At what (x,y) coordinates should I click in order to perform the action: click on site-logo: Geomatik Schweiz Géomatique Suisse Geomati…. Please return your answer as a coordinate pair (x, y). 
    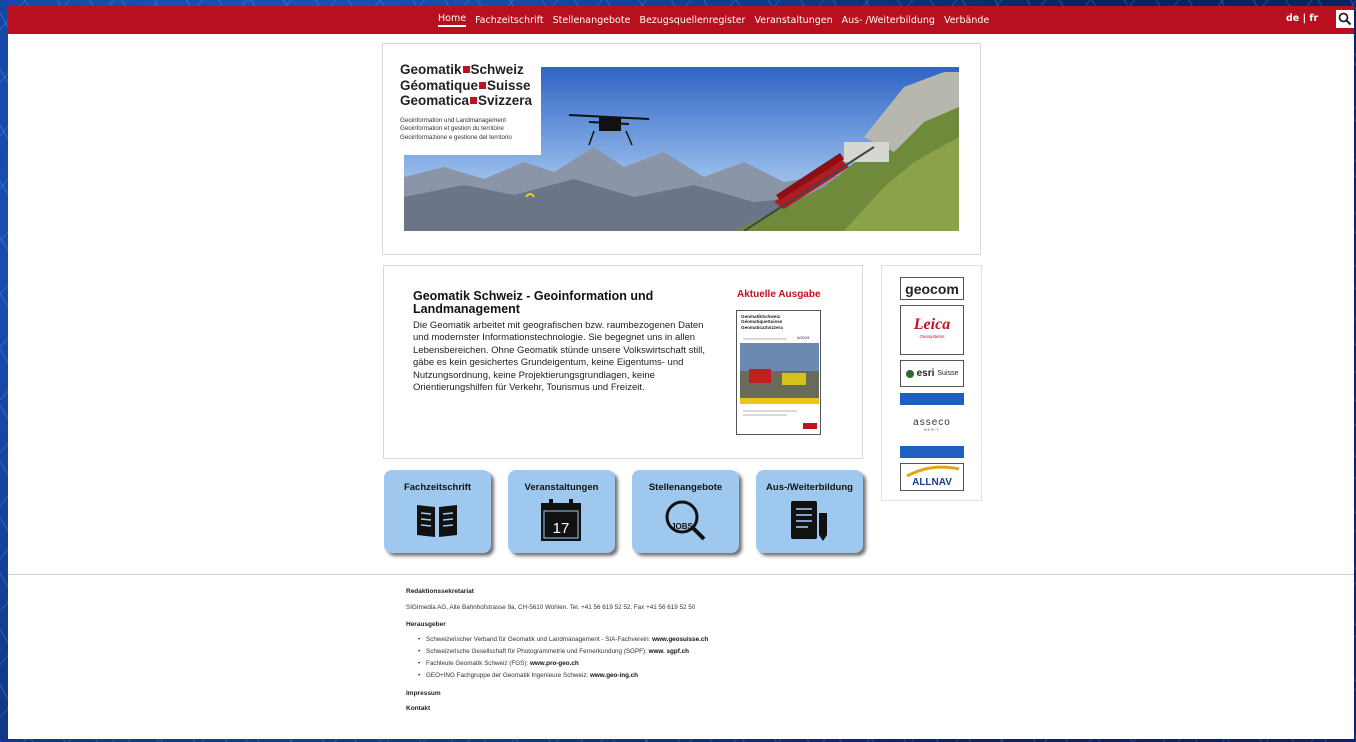
    Looking at the image, I should click on (465, 103).